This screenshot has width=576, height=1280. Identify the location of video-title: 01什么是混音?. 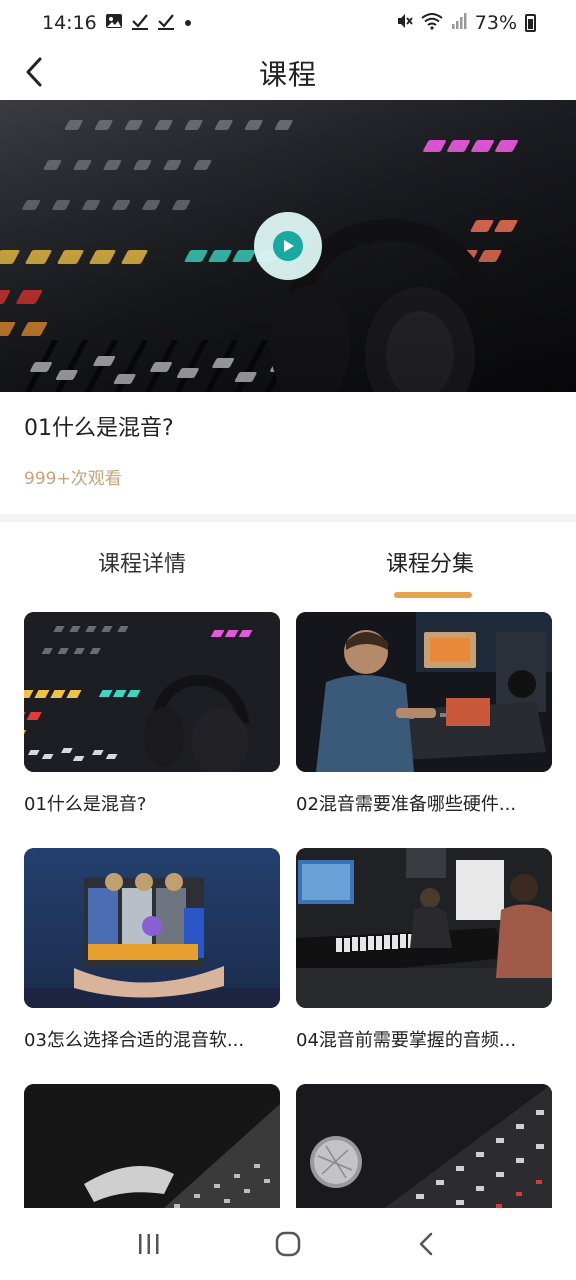
(99, 428).